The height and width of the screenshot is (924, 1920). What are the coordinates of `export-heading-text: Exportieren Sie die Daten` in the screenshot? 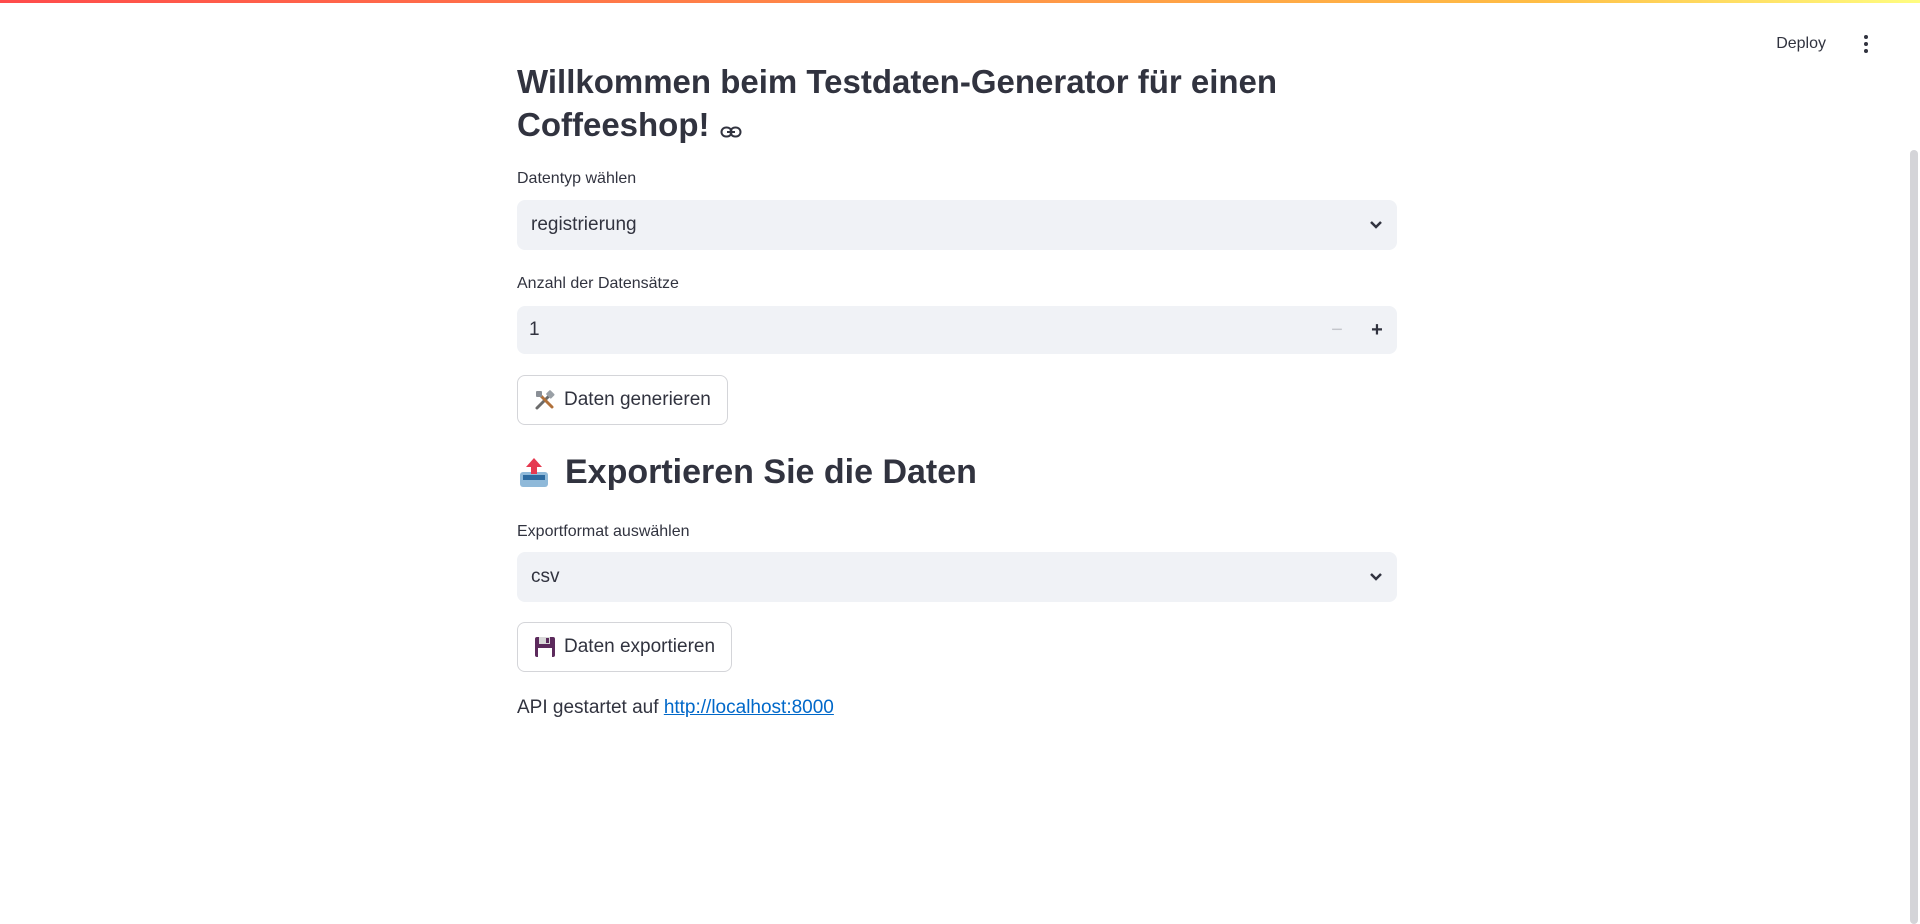 It's located at (771, 472).